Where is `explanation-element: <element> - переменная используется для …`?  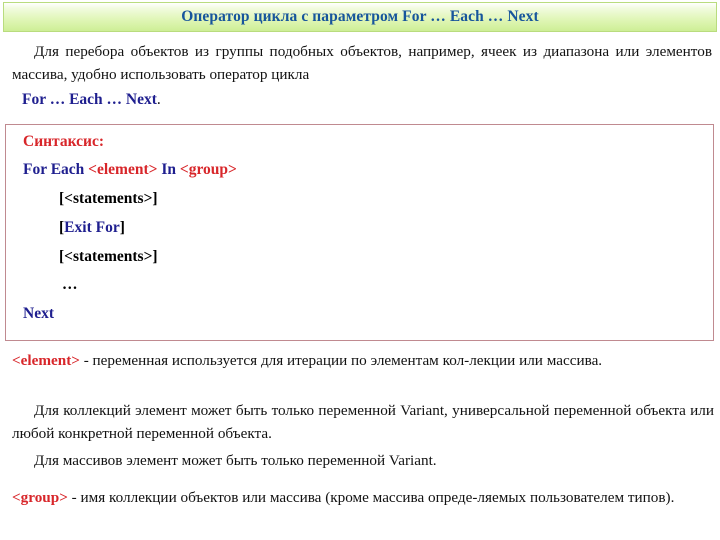
explanation-element: <element> - переменная используется для … is located at coordinates (363, 360).